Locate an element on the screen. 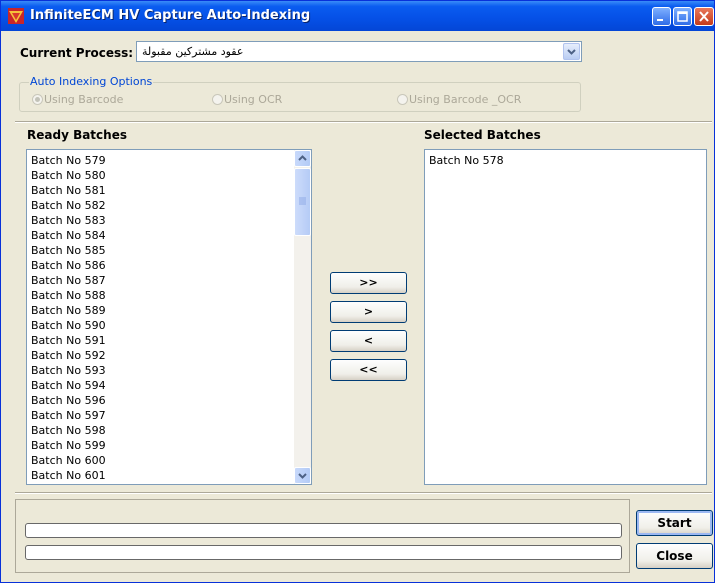 The height and width of the screenshot is (583, 715). remove-all-button: << is located at coordinates (368, 370).